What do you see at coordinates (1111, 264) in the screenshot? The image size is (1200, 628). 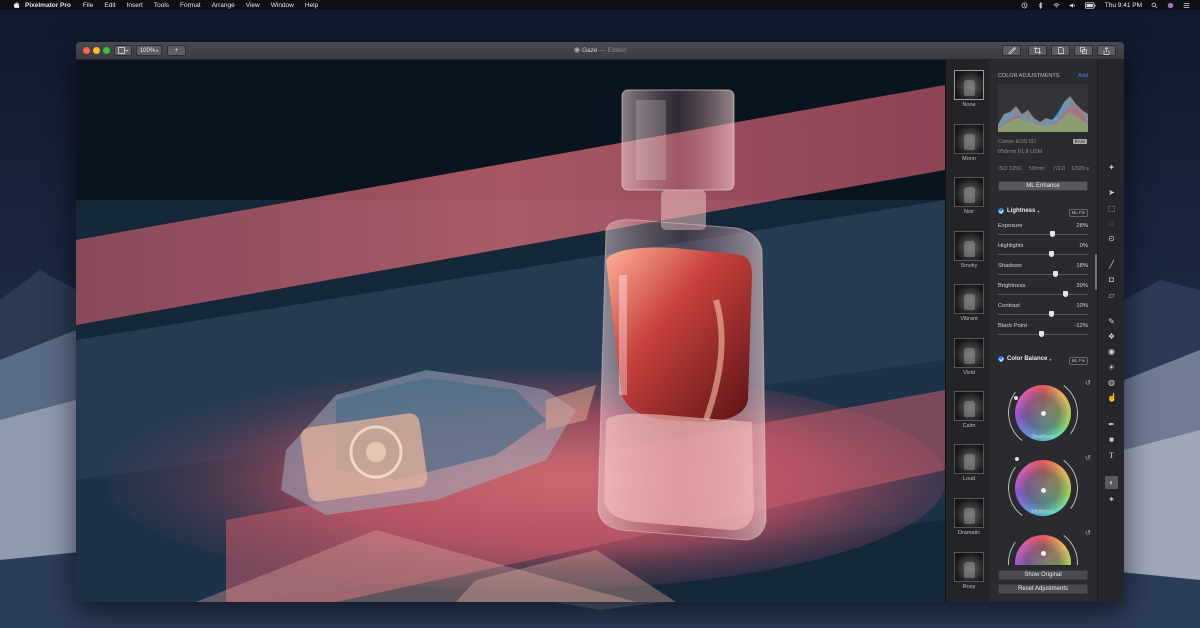 I see `paint-tool-icon: ╱` at bounding box center [1111, 264].